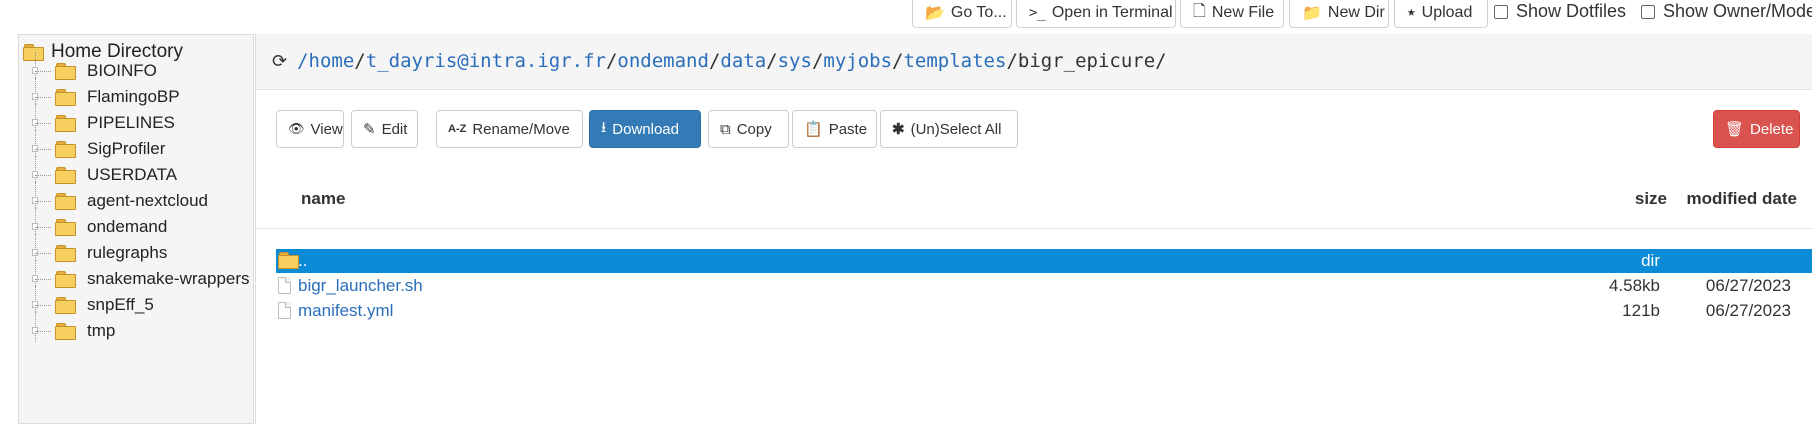 This screenshot has height=424, width=1812. What do you see at coordinates (279, 61) in the screenshot?
I see `refresh-icon: ⟳` at bounding box center [279, 61].